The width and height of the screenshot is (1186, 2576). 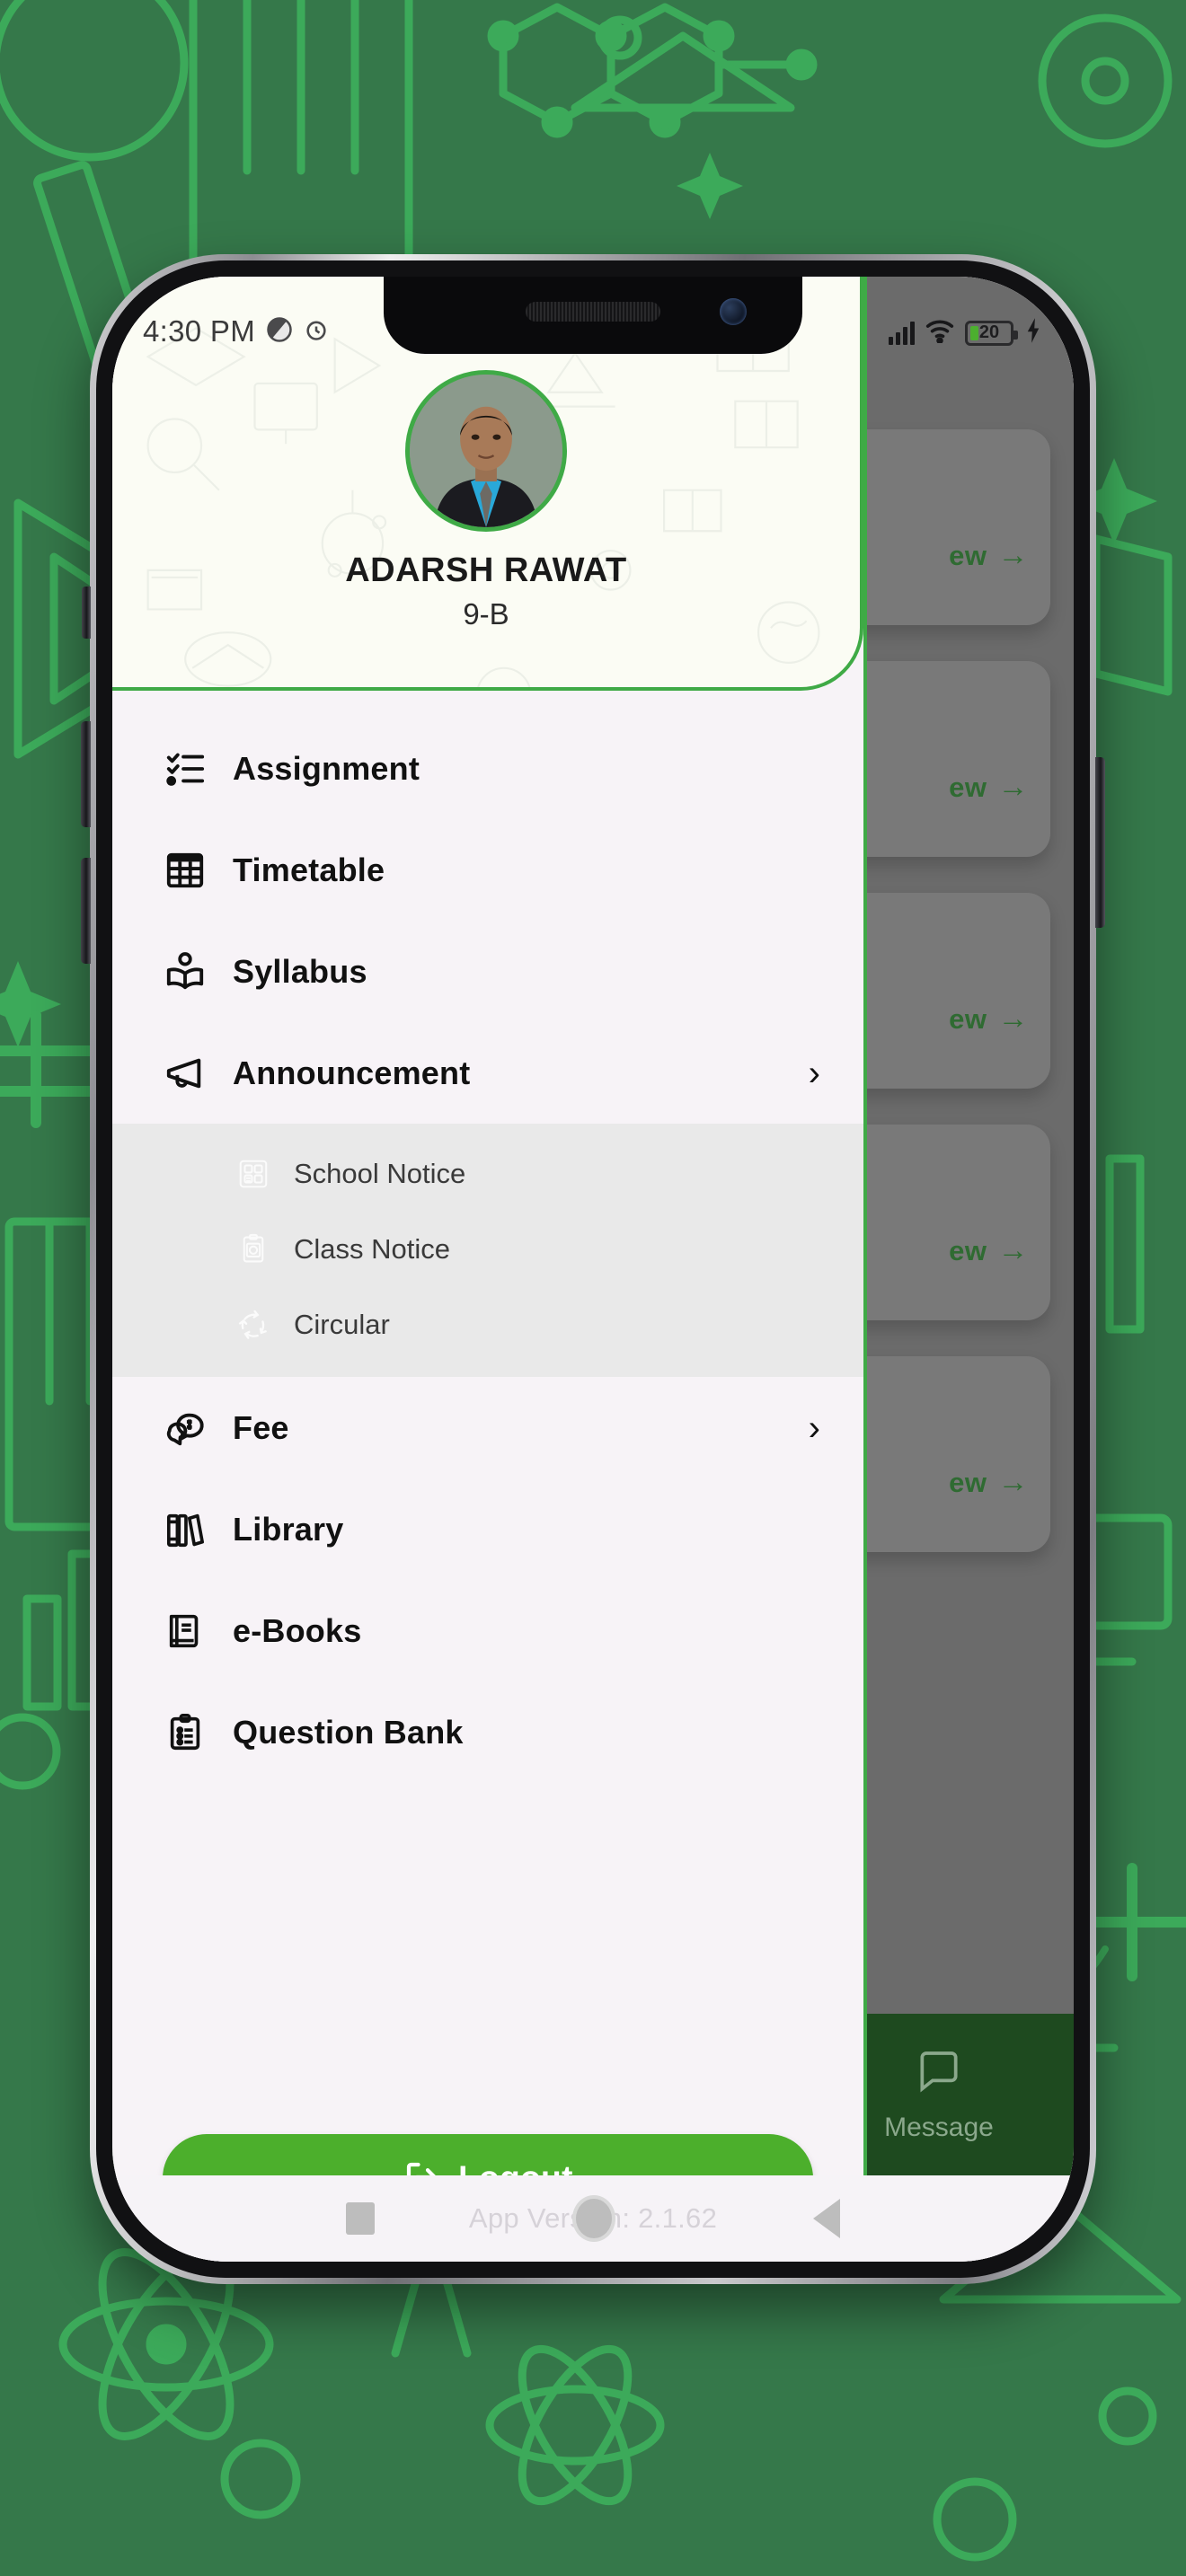 What do you see at coordinates (487, 1073) in the screenshot?
I see `menu-item-announcement: Announcement ›` at bounding box center [487, 1073].